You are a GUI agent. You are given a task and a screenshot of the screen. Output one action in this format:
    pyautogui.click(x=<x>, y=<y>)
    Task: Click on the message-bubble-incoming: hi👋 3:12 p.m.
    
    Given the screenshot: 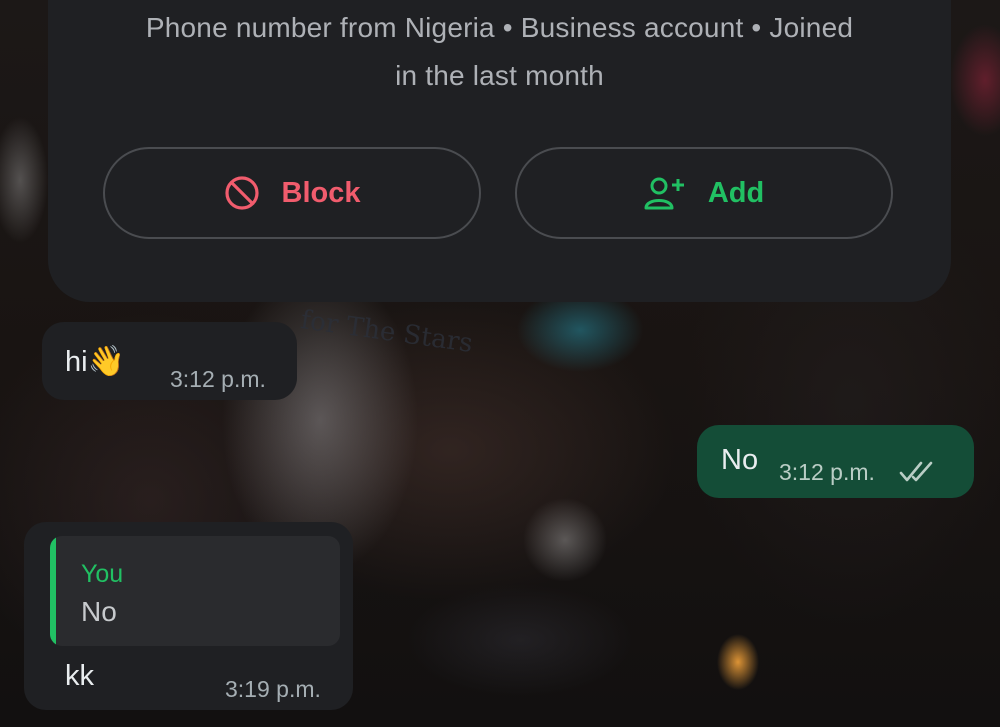 What is the action you would take?
    pyautogui.click(x=169, y=361)
    